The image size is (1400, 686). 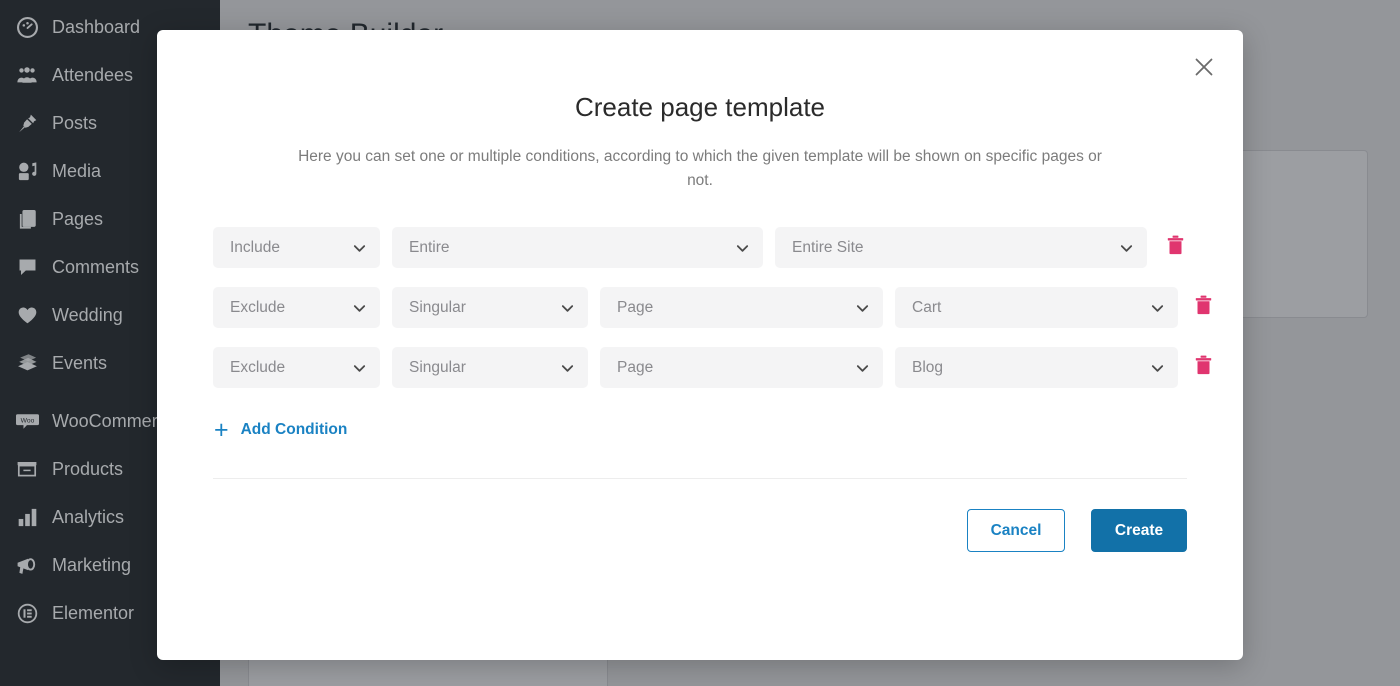 I want to click on sidebar-item-label: Elementor, so click(x=93, y=613).